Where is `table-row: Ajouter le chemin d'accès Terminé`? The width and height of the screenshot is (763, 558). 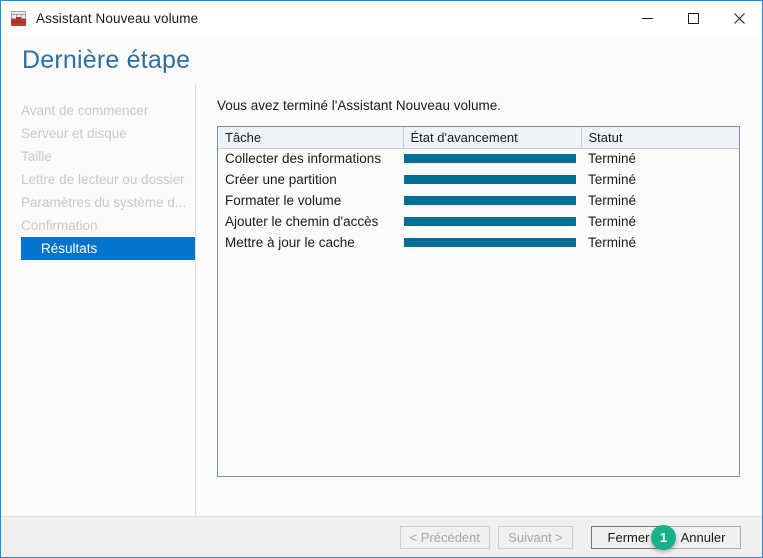 table-row: Ajouter le chemin d'accès Terminé is located at coordinates (478, 221).